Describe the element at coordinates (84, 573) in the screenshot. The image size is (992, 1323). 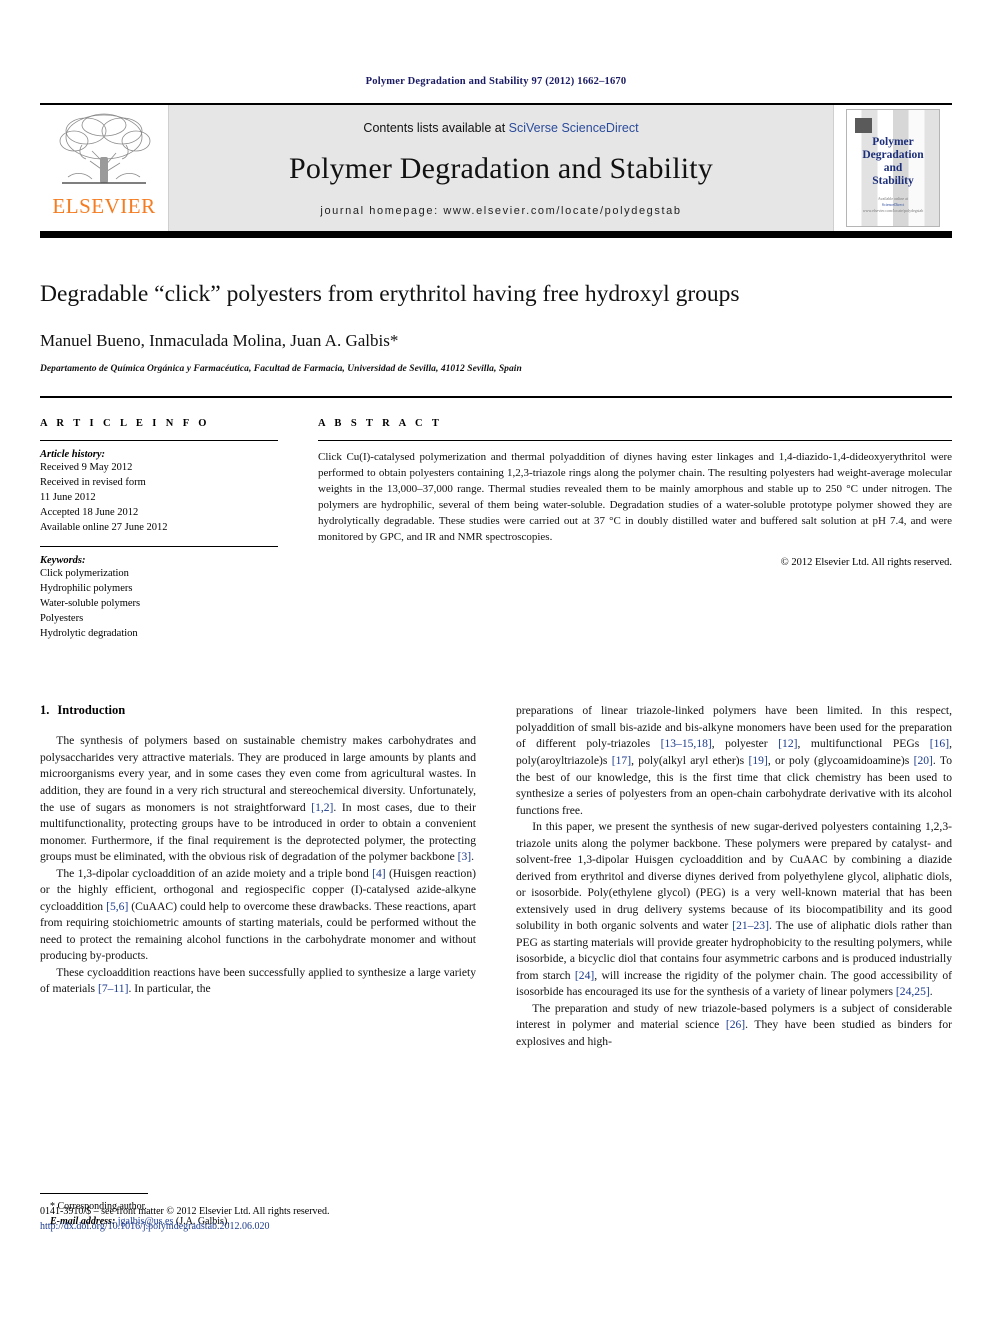
I see `keyword-item: Click polymerization` at that location.